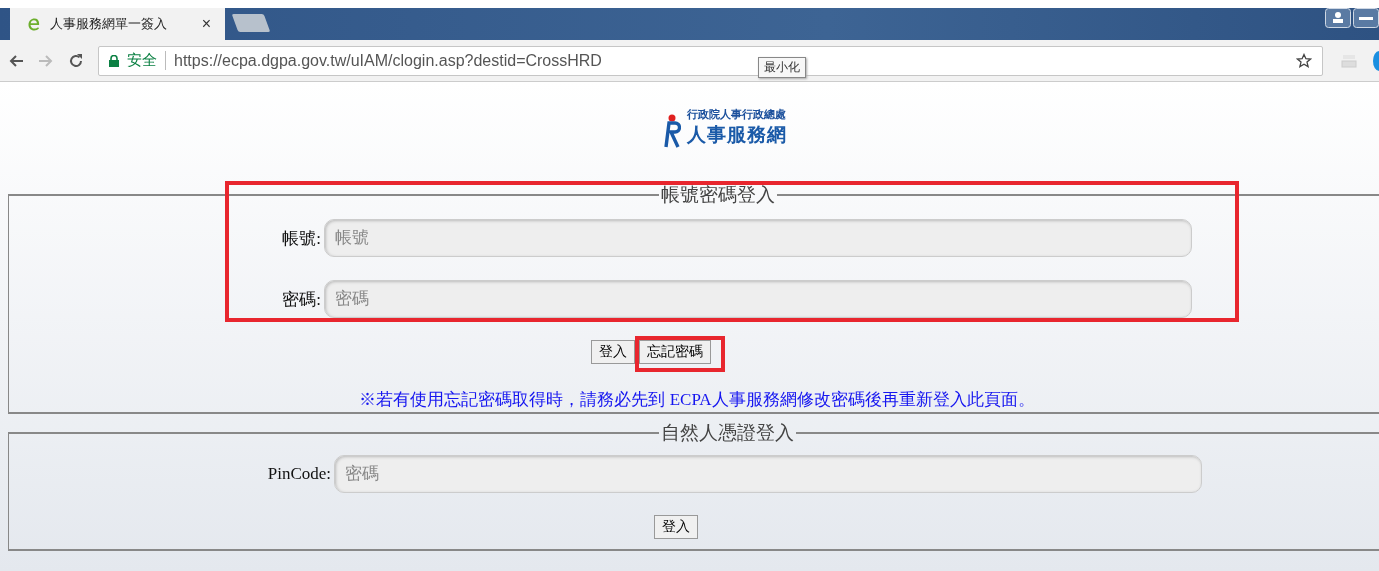 This screenshot has height=571, width=1379. I want to click on logo-icon, so click(671, 131).